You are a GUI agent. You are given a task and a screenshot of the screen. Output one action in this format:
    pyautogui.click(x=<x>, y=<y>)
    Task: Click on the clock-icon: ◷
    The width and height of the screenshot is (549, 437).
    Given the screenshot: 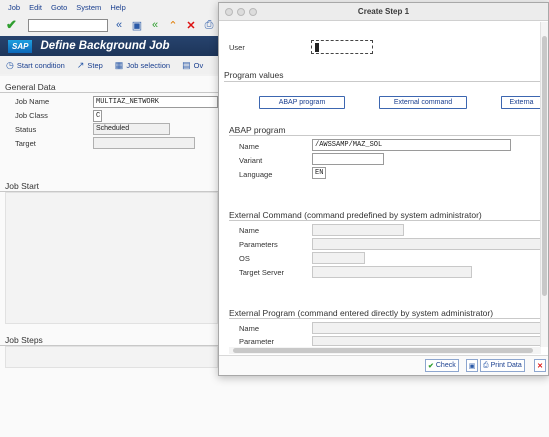 What is the action you would take?
    pyautogui.click(x=10, y=64)
    